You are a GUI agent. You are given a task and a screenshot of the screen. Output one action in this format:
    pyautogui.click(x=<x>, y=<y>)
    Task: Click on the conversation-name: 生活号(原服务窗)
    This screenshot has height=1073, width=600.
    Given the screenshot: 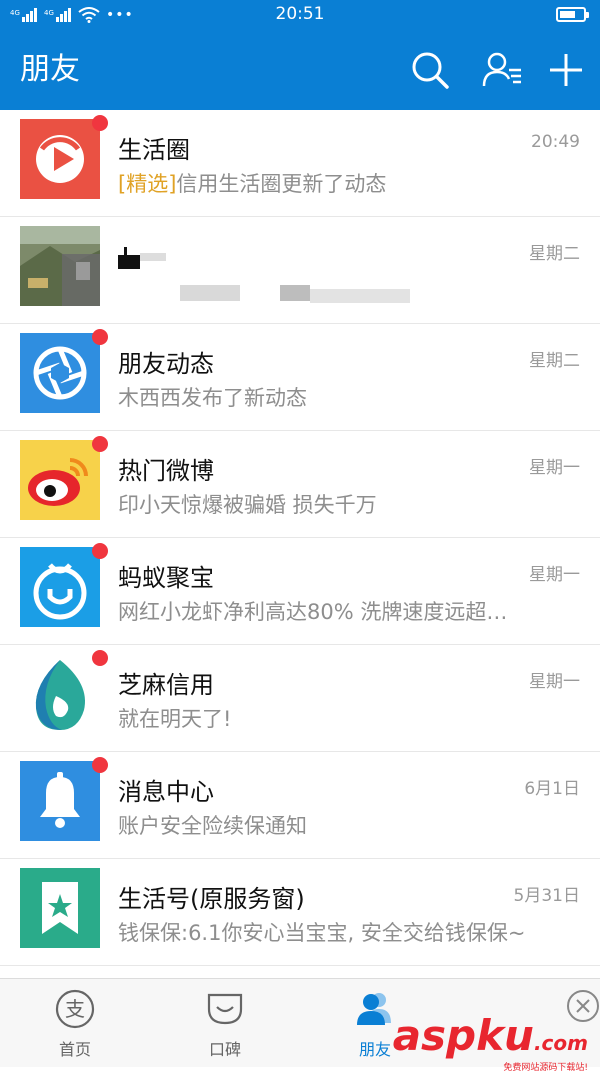 What is the action you would take?
    pyautogui.click(x=211, y=899)
    